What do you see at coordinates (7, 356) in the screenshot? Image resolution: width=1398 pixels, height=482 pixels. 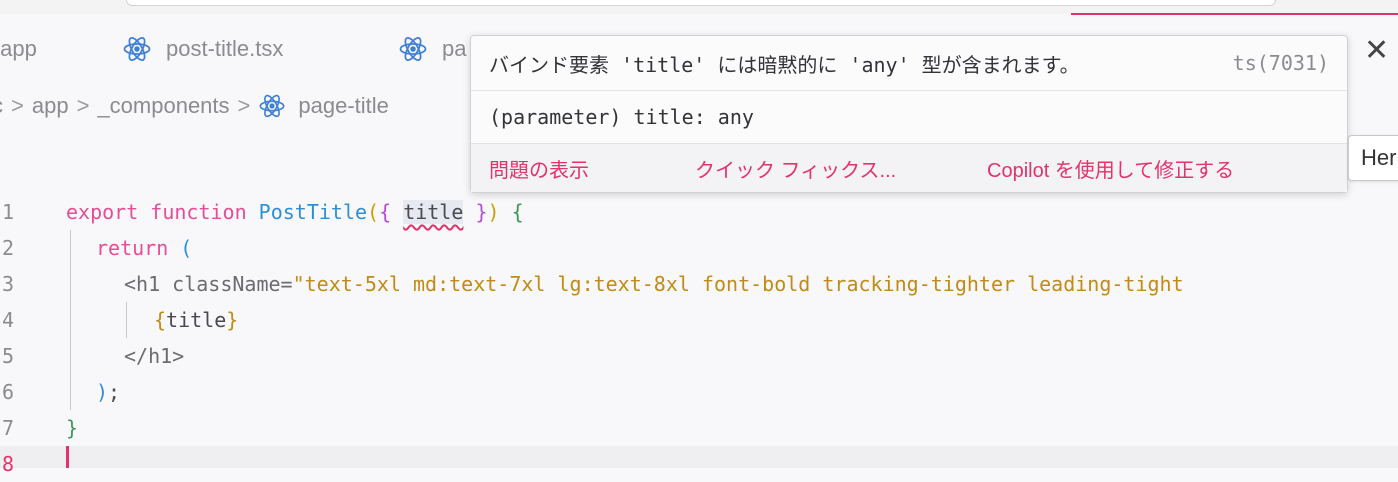 I see `line-number: 5` at bounding box center [7, 356].